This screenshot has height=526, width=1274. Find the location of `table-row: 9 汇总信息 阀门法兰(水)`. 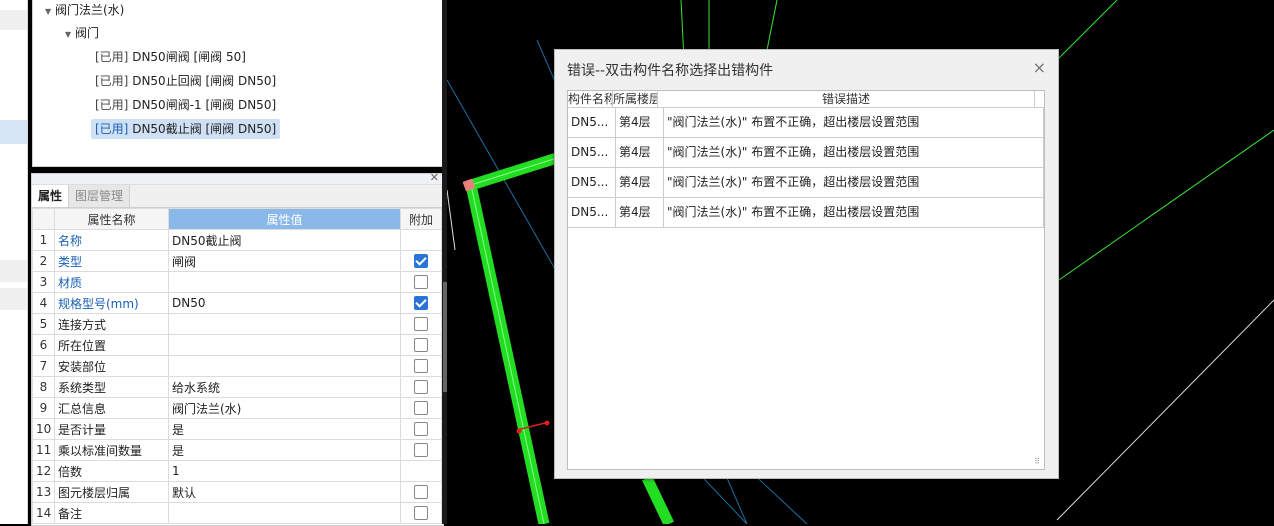

table-row: 9 汇总信息 阀门法兰(水) is located at coordinates (237, 408).